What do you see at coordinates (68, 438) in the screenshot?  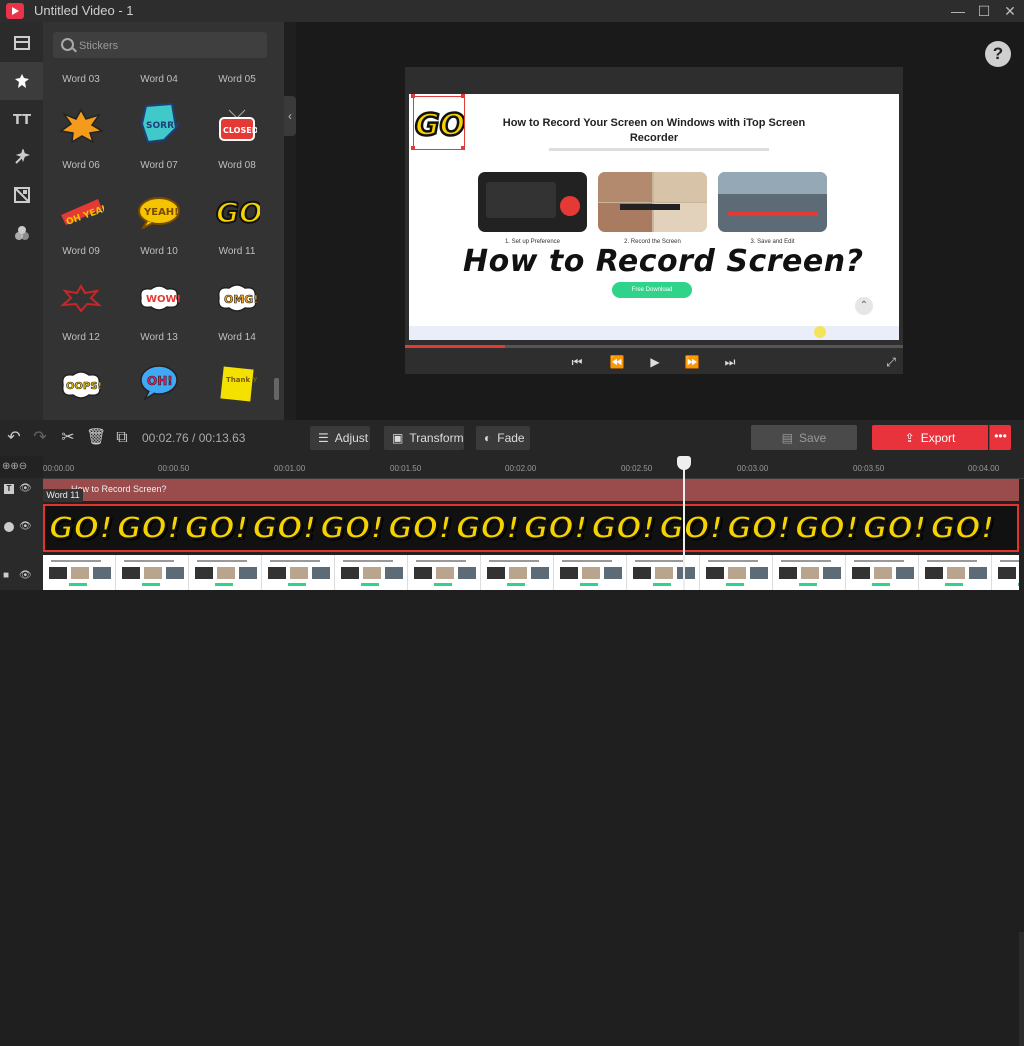 I see `cut-icon: ✂` at bounding box center [68, 438].